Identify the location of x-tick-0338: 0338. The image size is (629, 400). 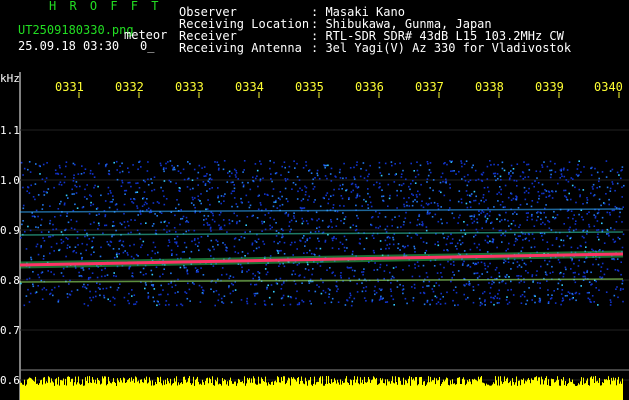
(489, 87).